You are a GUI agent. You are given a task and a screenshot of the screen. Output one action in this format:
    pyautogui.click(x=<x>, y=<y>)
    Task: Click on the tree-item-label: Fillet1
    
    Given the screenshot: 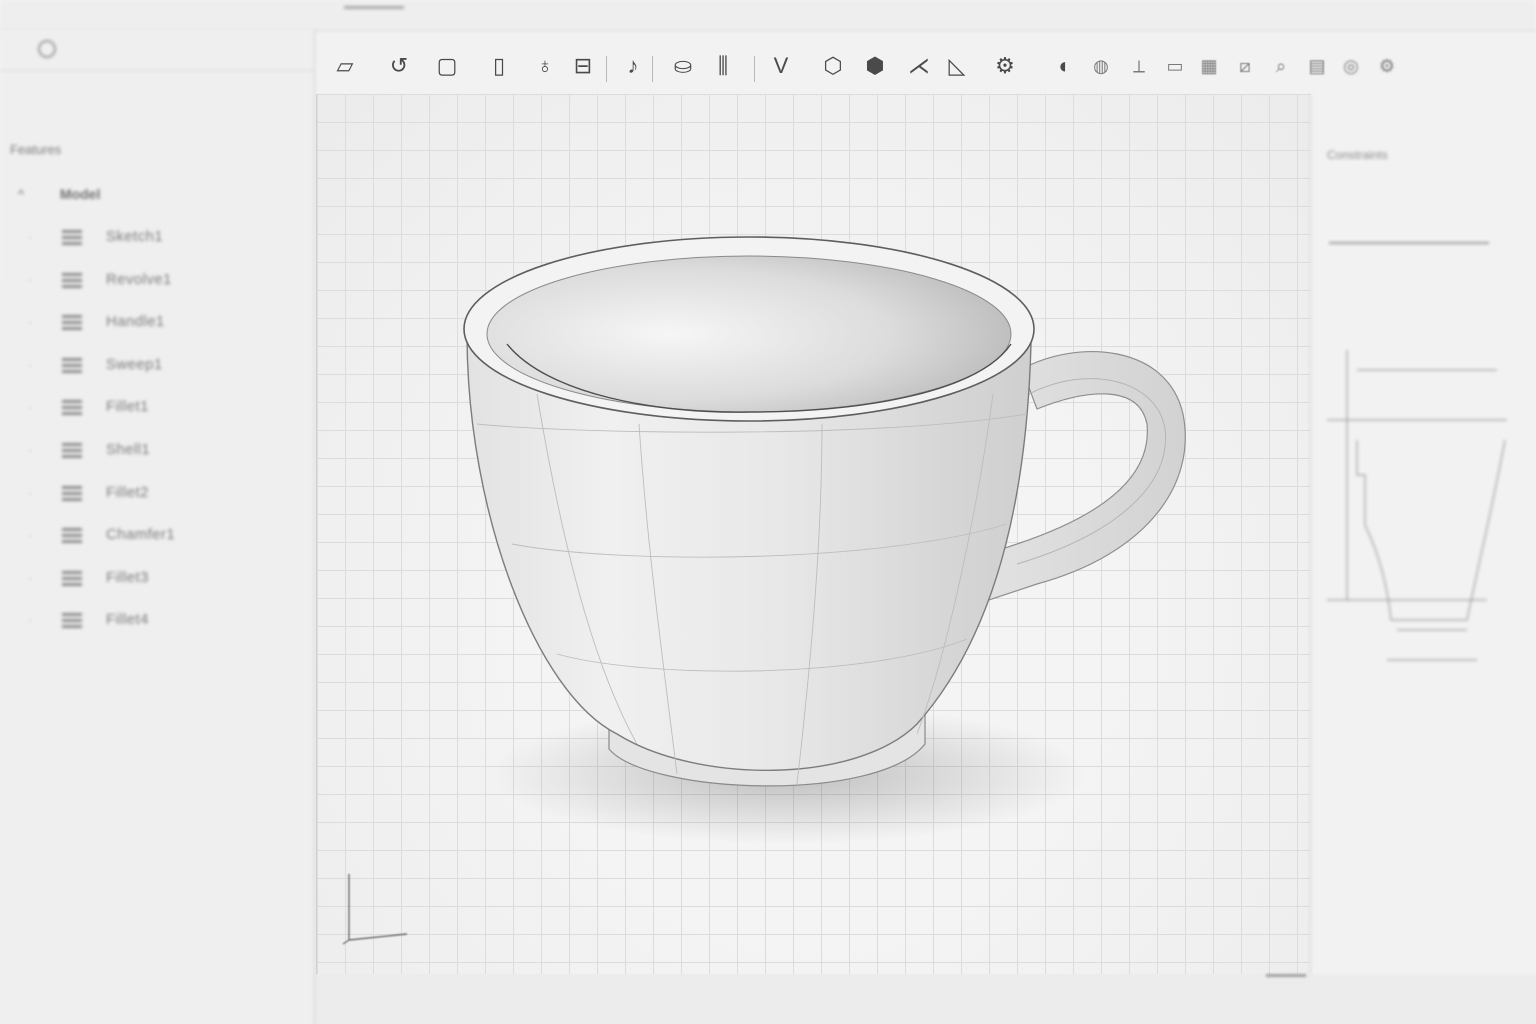 What is the action you would take?
    pyautogui.click(x=127, y=407)
    